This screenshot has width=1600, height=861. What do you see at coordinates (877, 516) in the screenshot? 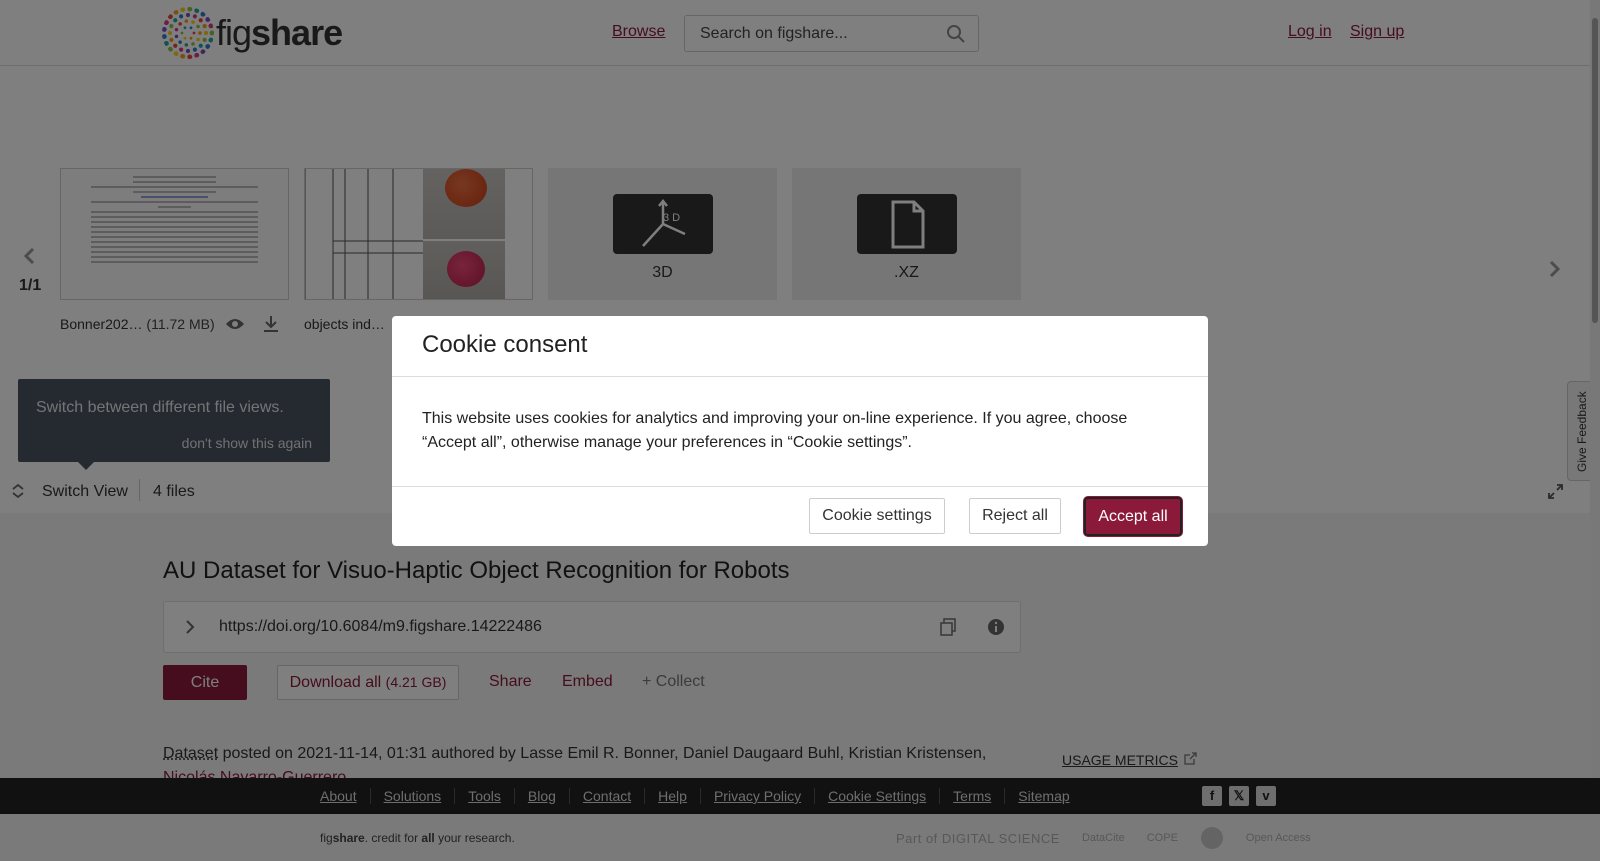
I see `cookie-settings-button: Cookie settings` at bounding box center [877, 516].